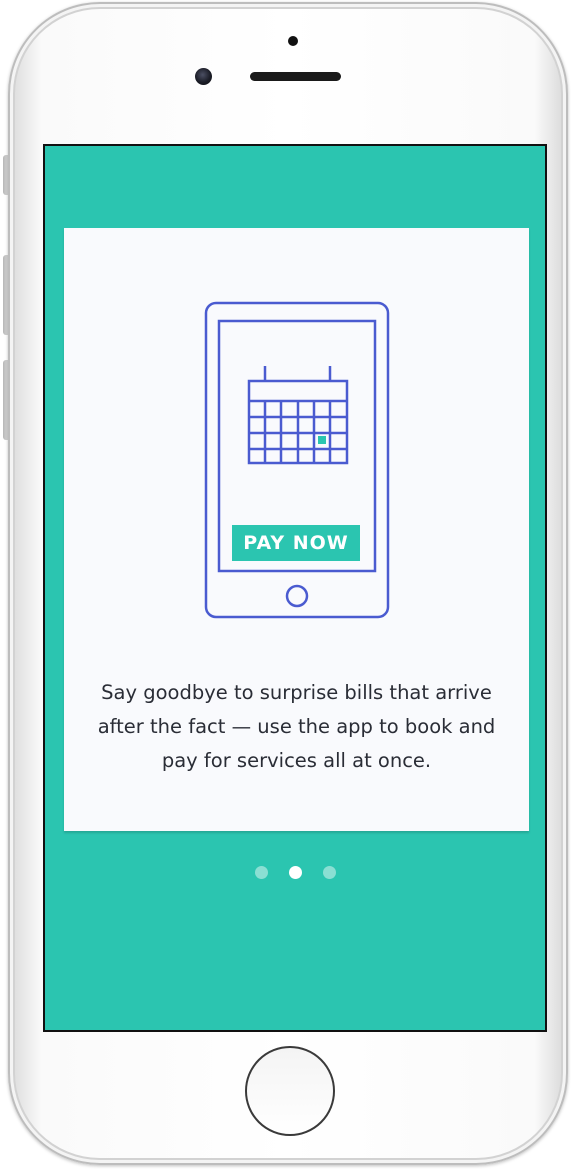 The height and width of the screenshot is (1169, 571). What do you see at coordinates (297, 460) in the screenshot?
I see `phone-with-calendar-icon` at bounding box center [297, 460].